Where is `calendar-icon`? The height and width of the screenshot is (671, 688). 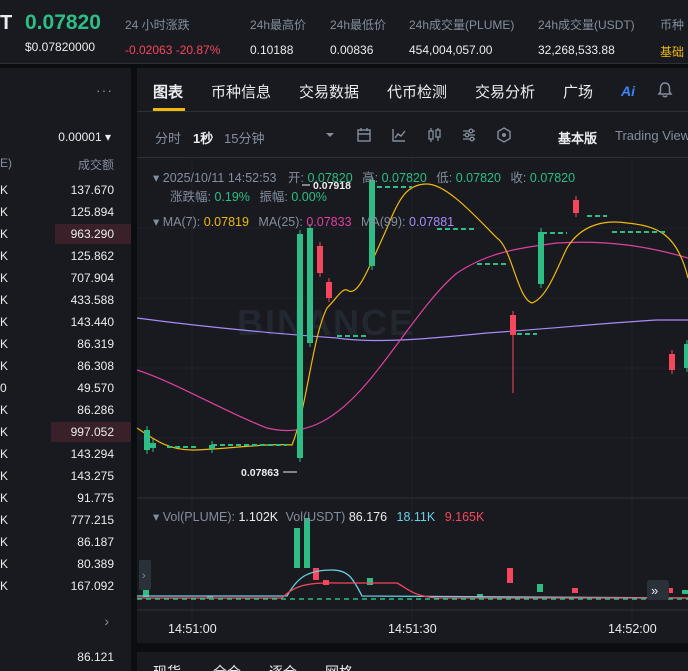
calendar-icon is located at coordinates (364, 135).